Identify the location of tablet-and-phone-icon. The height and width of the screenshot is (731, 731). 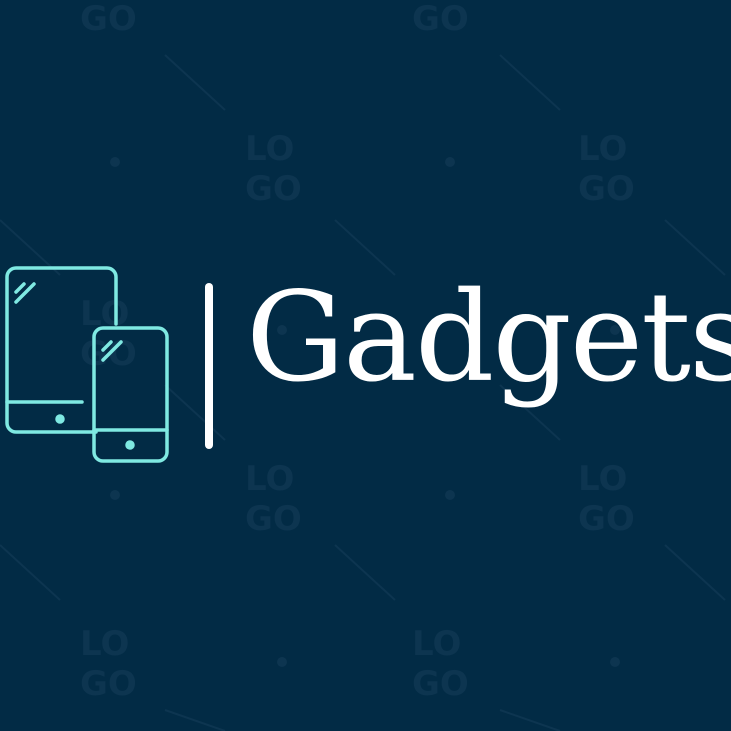
(87, 364).